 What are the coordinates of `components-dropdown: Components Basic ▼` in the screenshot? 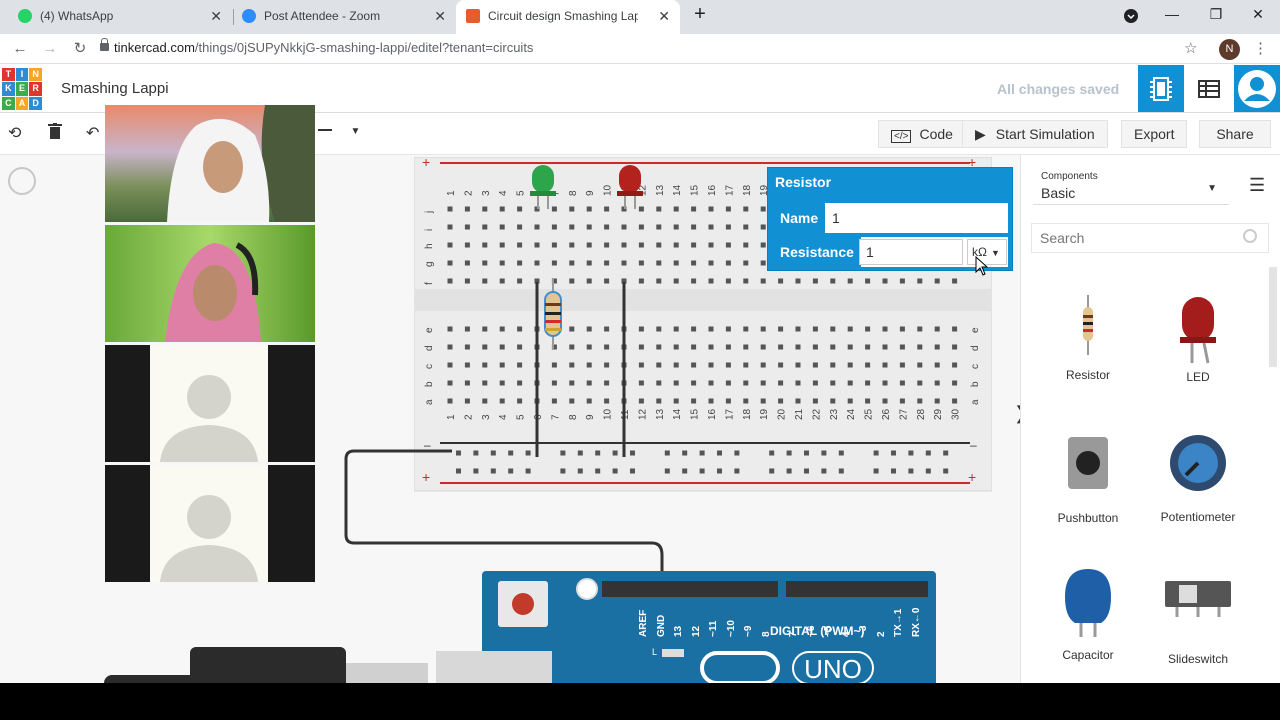 It's located at (1131, 185).